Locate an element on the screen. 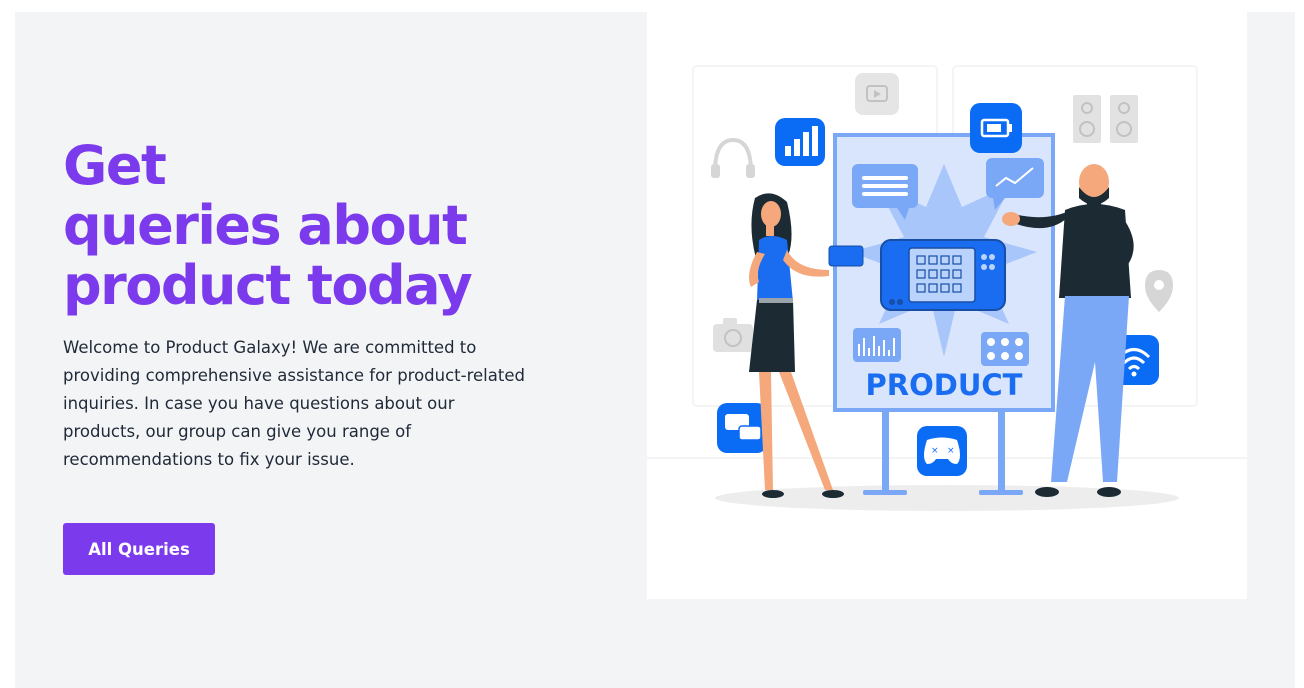  all-queries-button: All Queries is located at coordinates (139, 549).